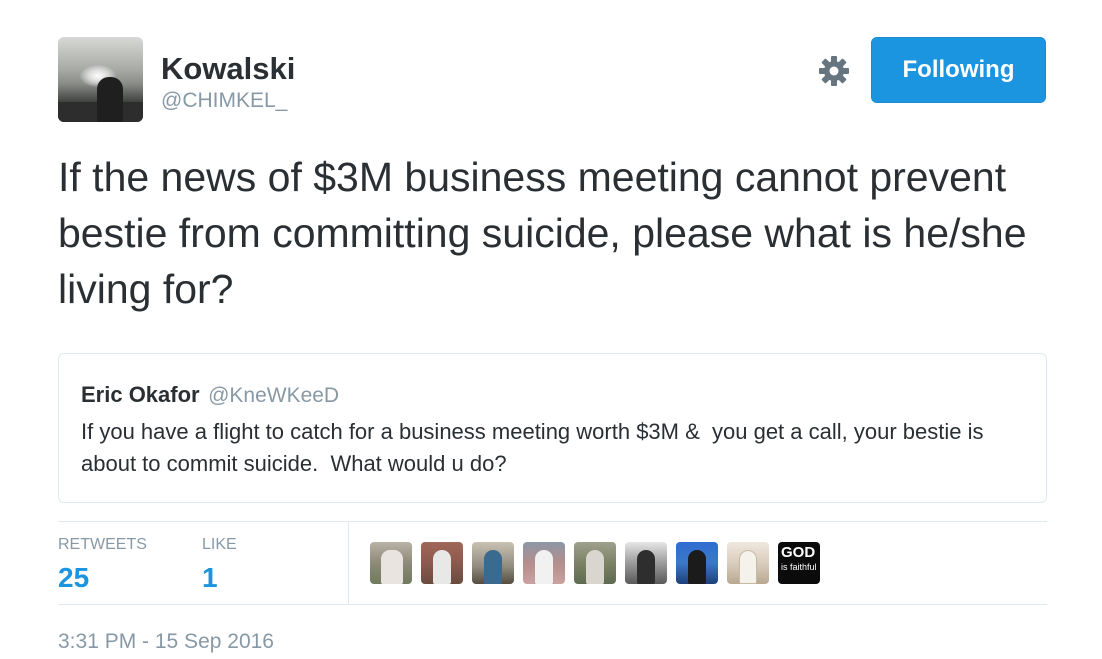 This screenshot has width=1102, height=659. Describe the element at coordinates (798, 552) in the screenshot. I see `liker-god-text: GOD` at that location.